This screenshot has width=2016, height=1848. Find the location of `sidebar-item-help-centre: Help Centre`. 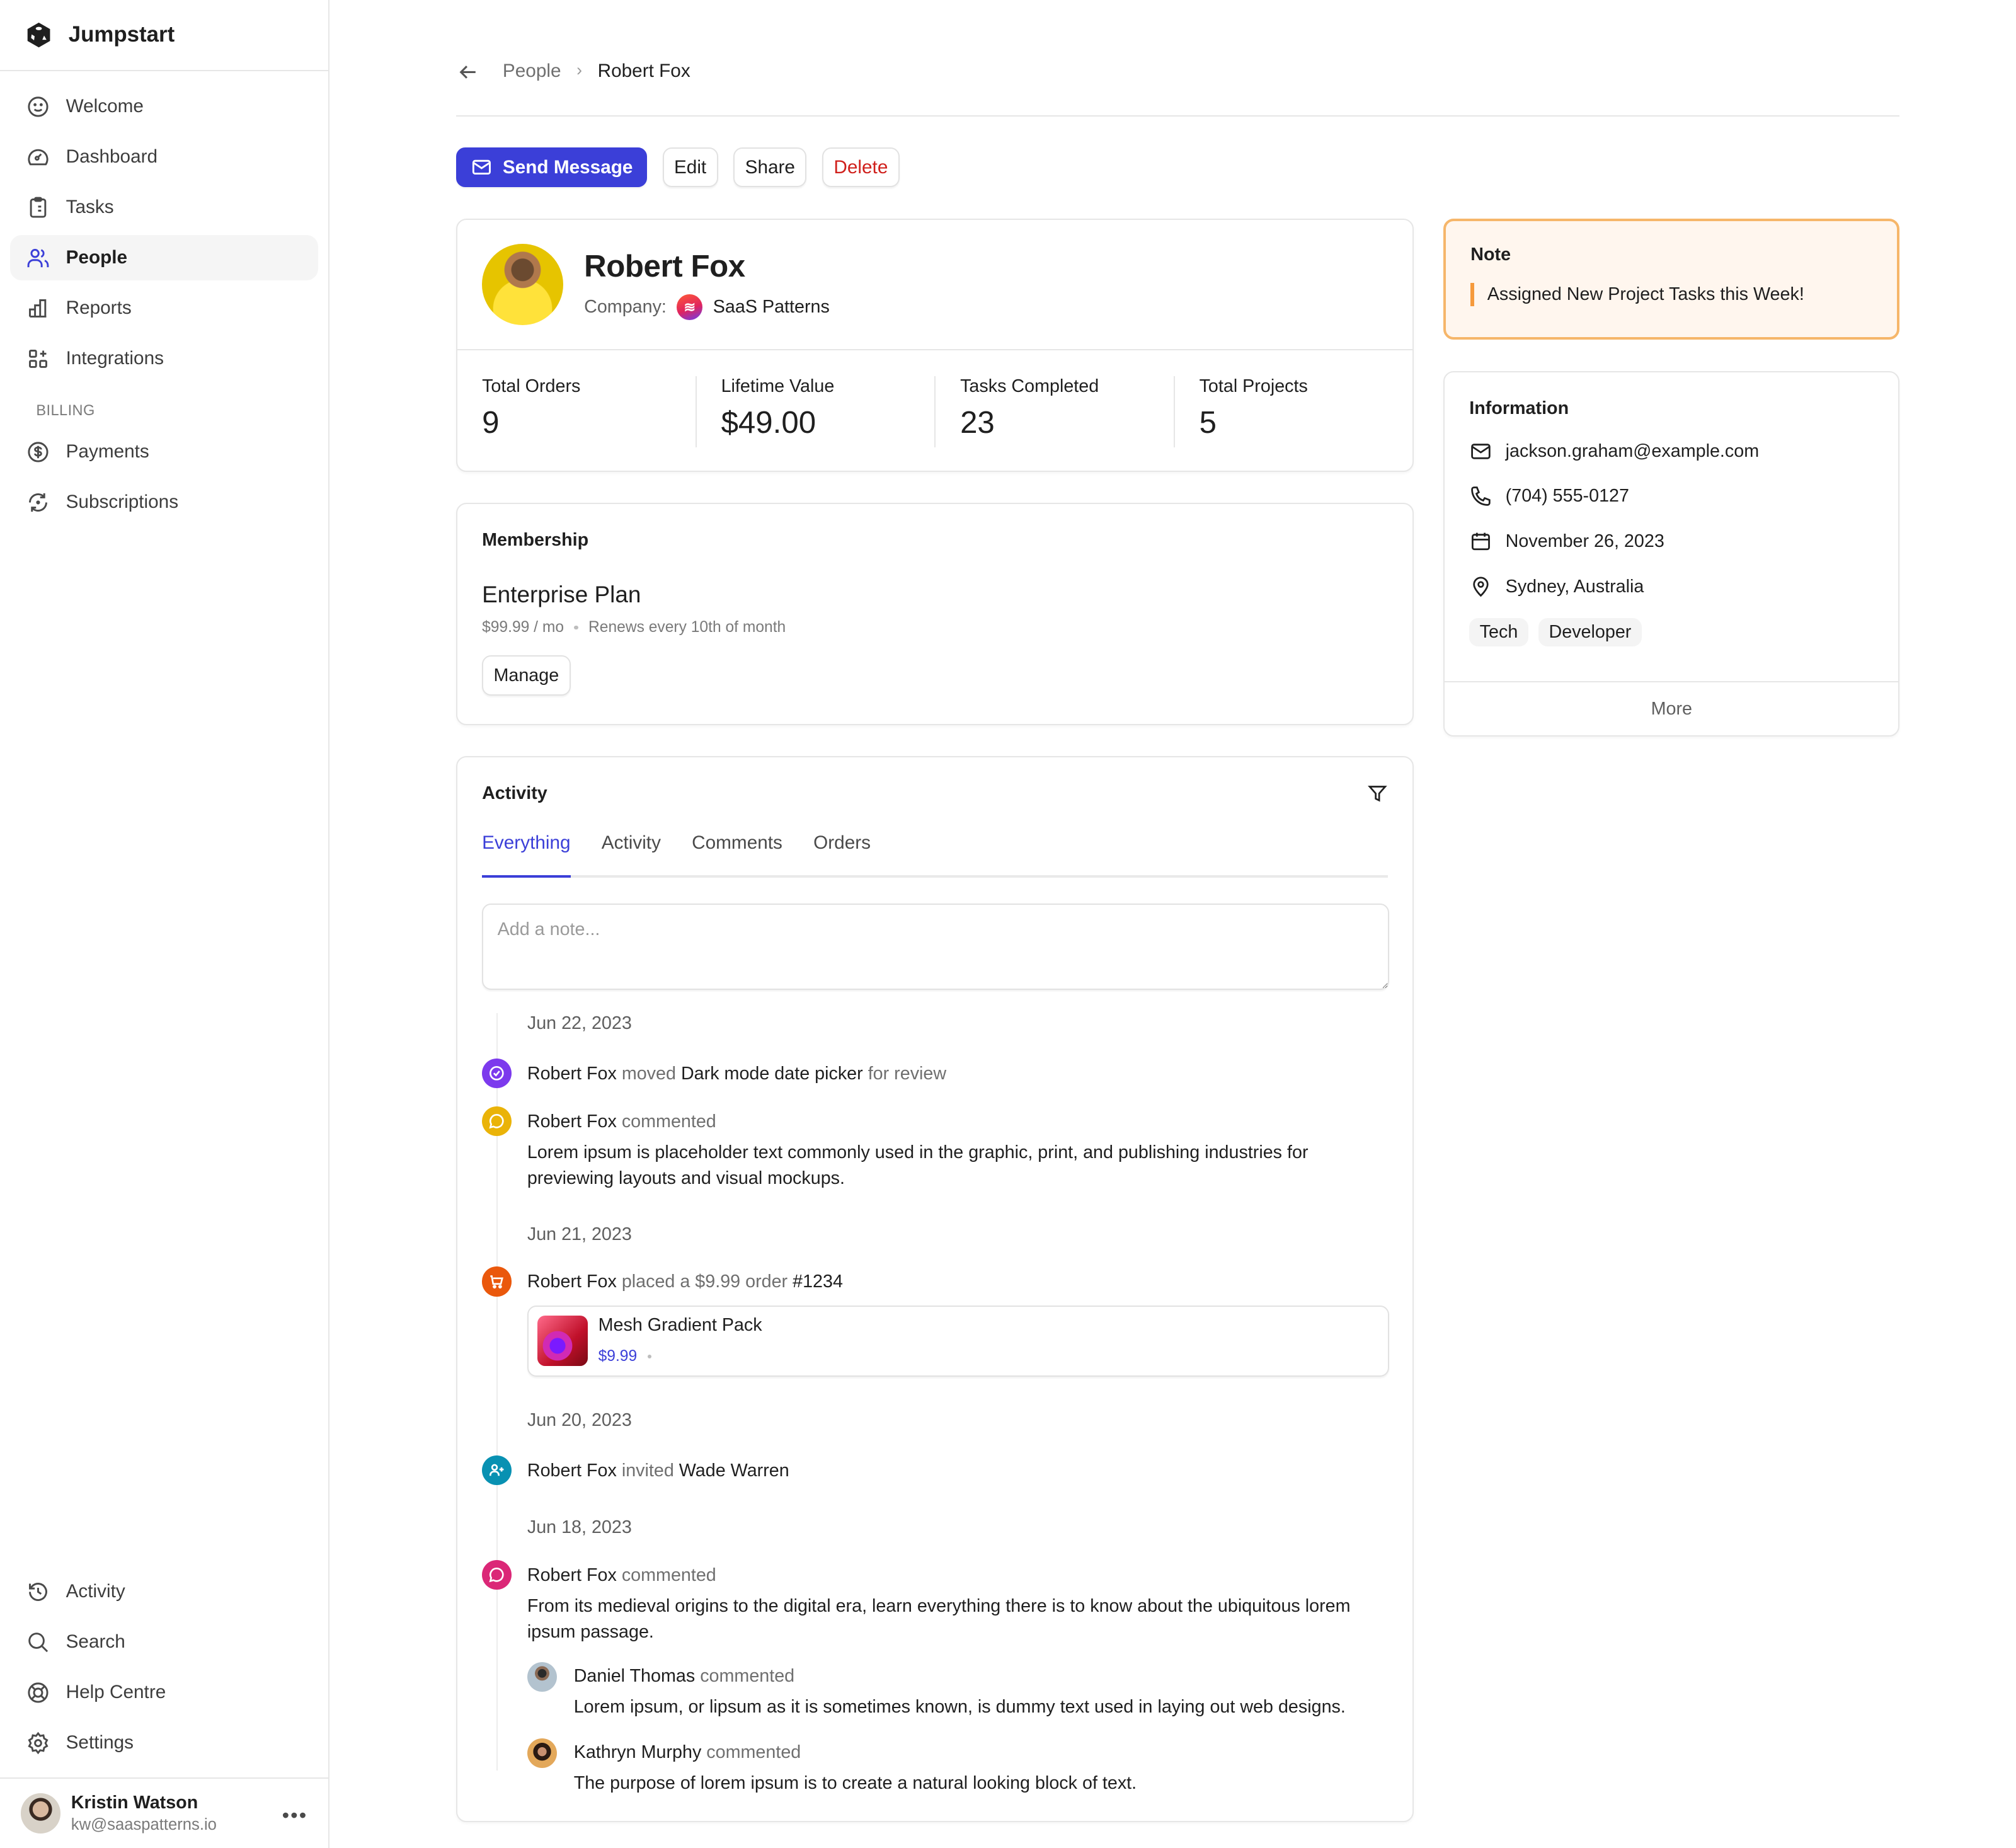

sidebar-item-help-centre: Help Centre is located at coordinates (164, 1692).